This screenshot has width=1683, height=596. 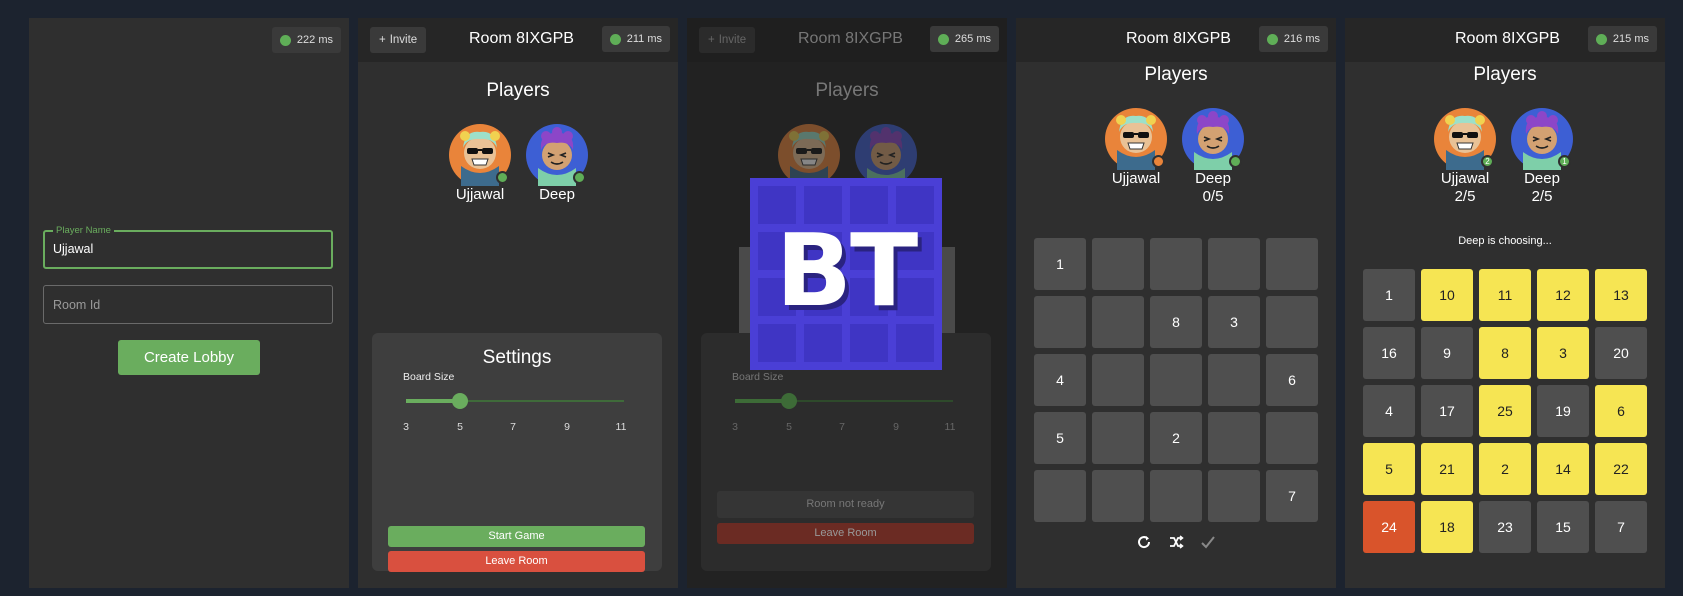 I want to click on bt-logo: BT, so click(x=846, y=274).